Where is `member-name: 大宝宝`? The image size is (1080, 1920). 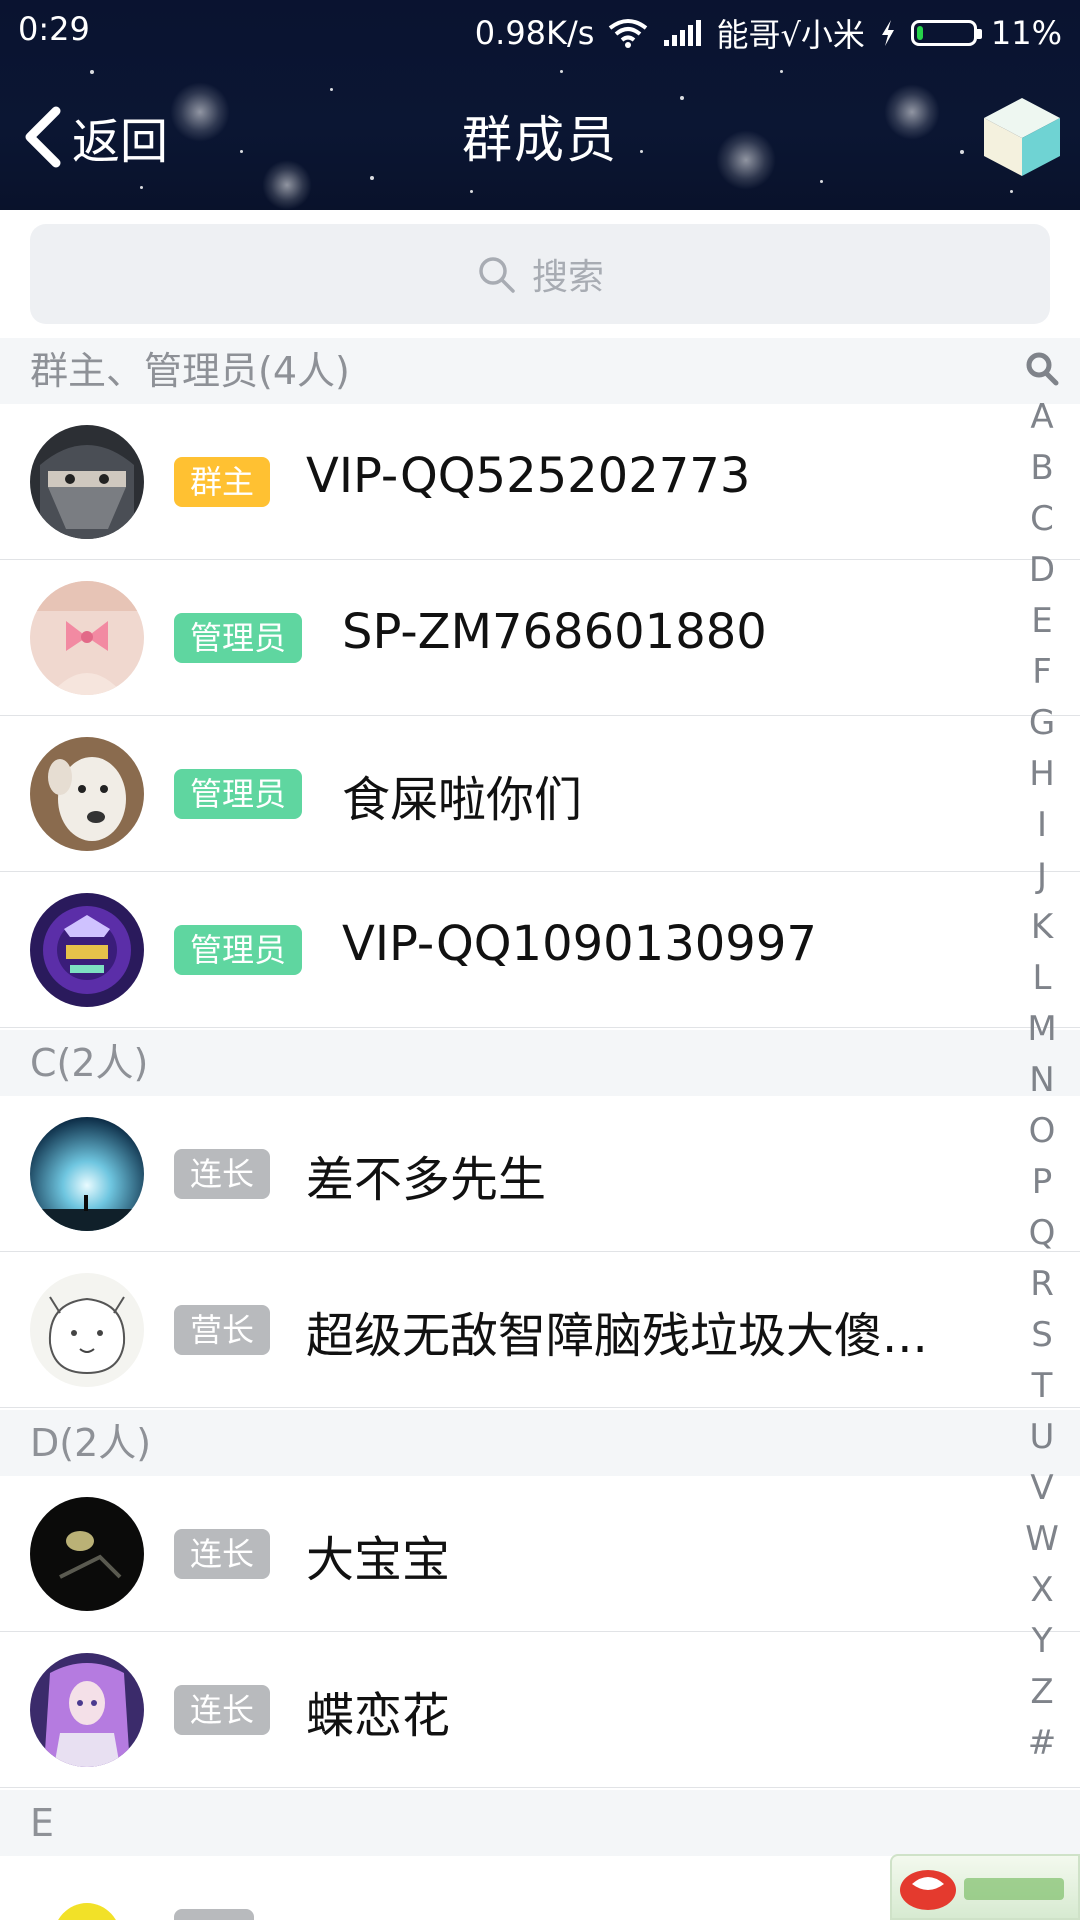
member-name: 大宝宝 is located at coordinates (378, 1560).